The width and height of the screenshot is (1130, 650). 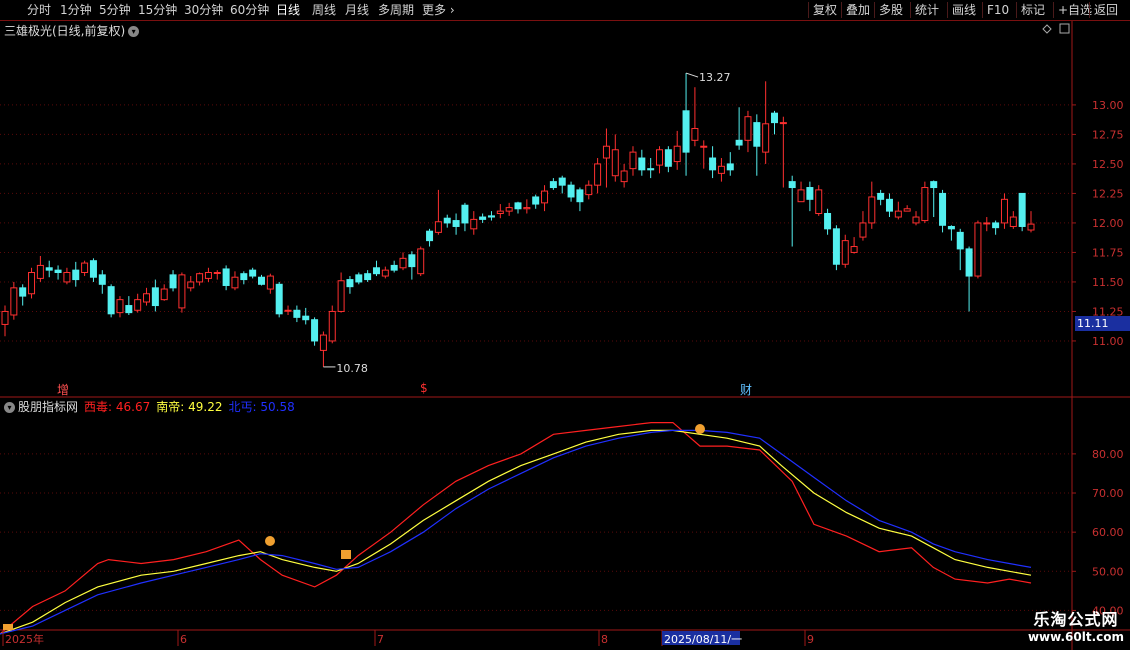 What do you see at coordinates (995, 10) in the screenshot?
I see `toolbar-action-5: F10` at bounding box center [995, 10].